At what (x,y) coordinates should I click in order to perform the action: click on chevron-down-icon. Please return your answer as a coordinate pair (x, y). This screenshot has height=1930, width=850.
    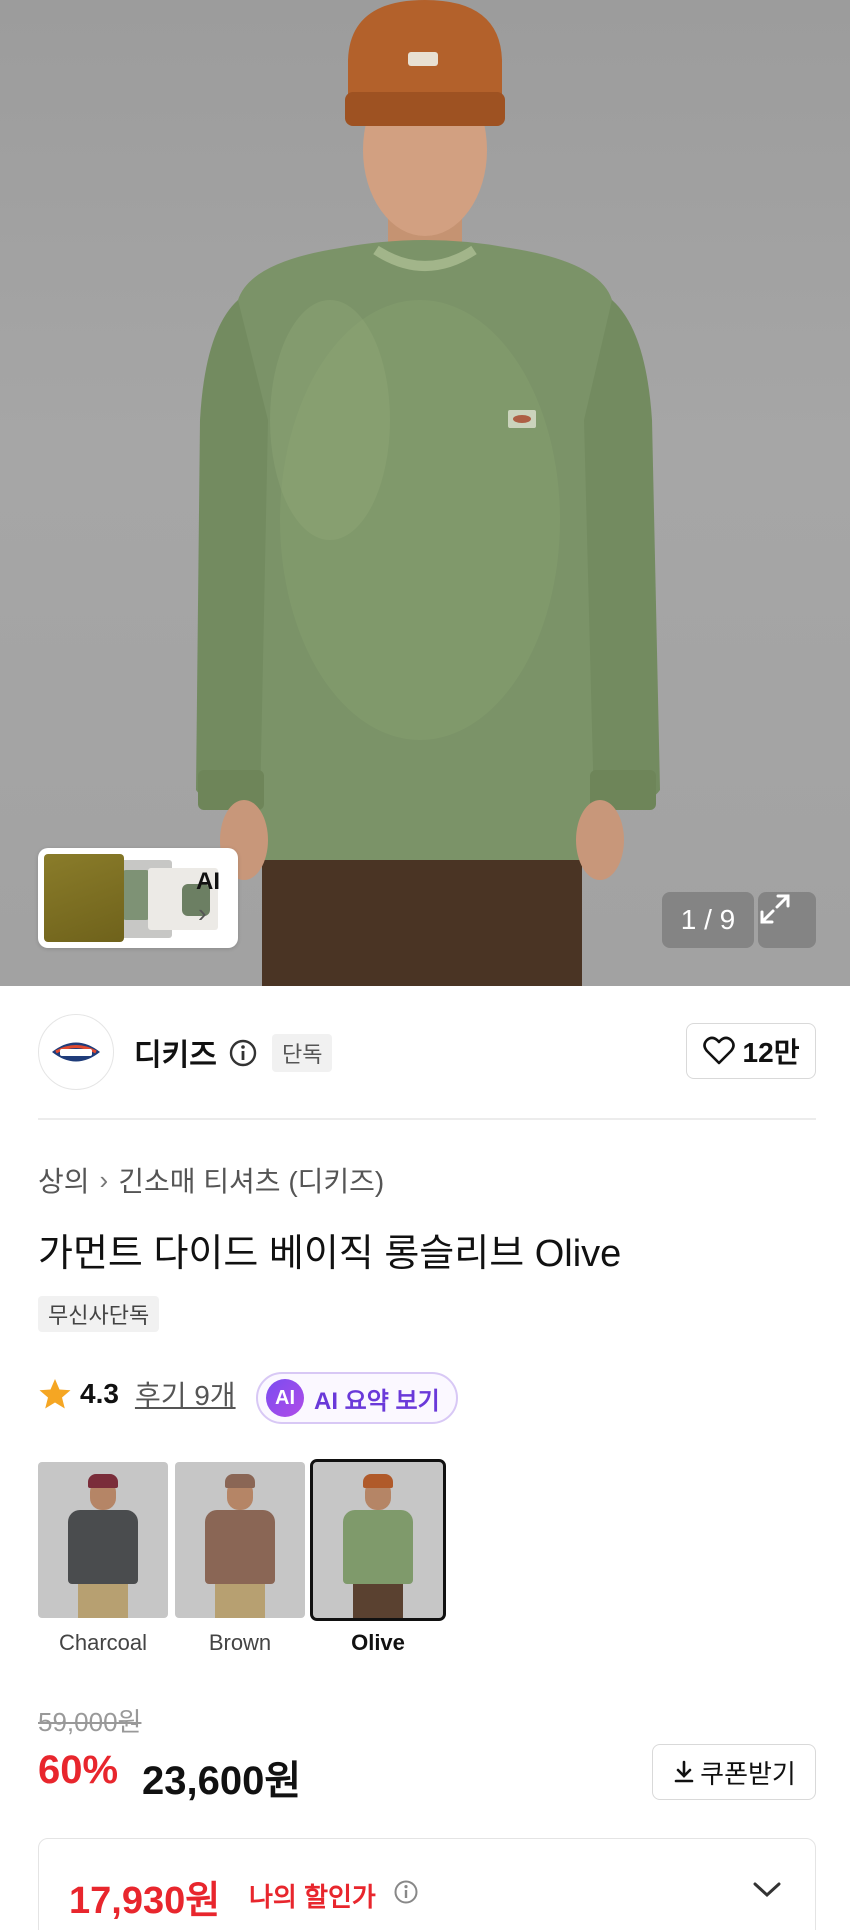
    Looking at the image, I should click on (767, 1890).